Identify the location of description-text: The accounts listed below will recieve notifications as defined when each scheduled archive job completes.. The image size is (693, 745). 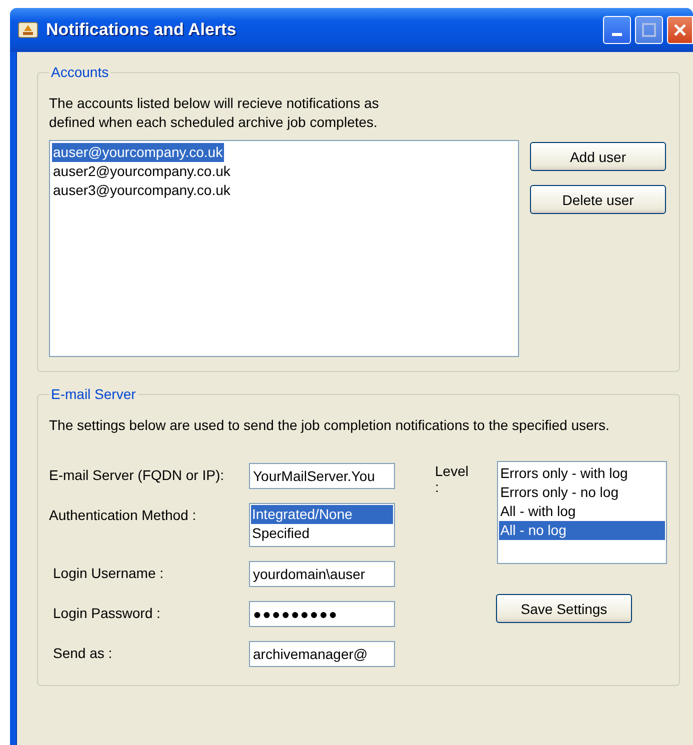
(214, 113).